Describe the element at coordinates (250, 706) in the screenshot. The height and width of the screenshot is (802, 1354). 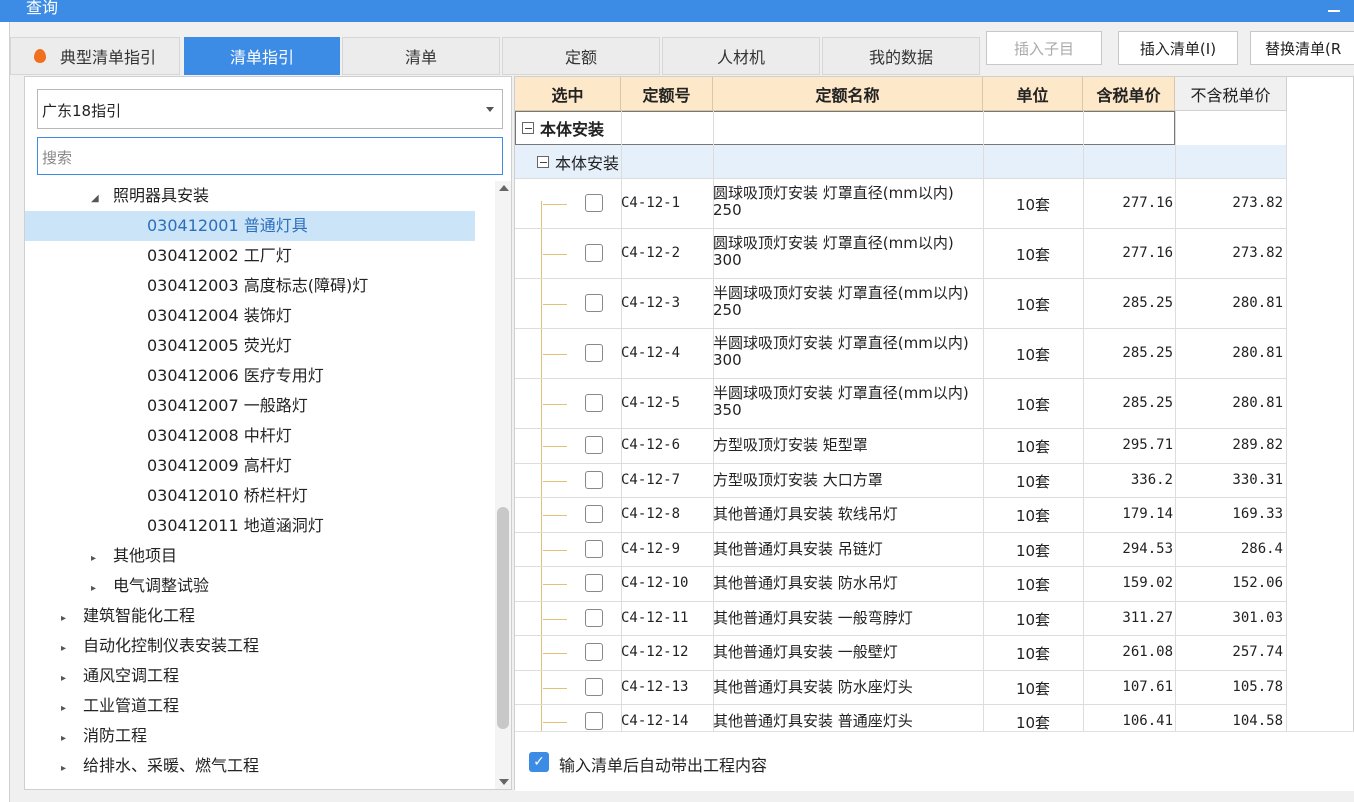
I see `tree-node: ▸ 工业管道工程` at that location.